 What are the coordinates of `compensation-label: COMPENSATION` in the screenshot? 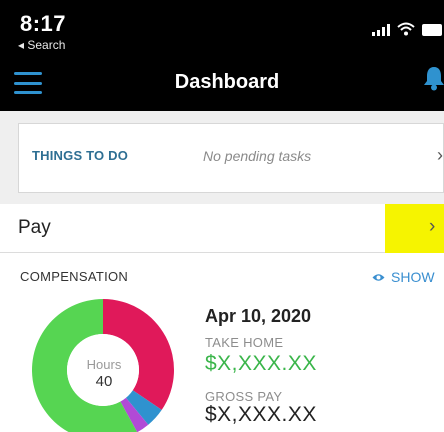 It's located at (74, 276).